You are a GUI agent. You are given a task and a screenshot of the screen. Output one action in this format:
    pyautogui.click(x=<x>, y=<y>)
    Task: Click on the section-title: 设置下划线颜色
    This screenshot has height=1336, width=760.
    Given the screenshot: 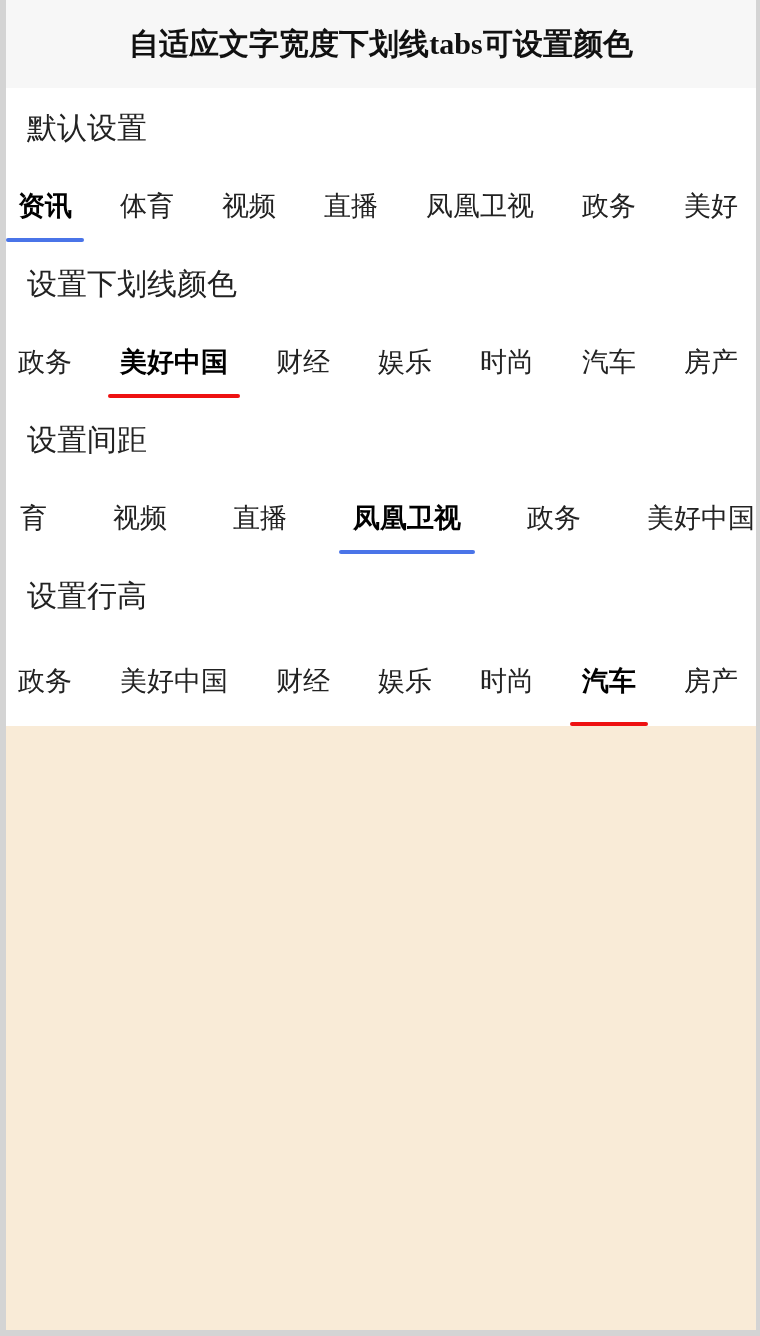 What is the action you would take?
    pyautogui.click(x=132, y=283)
    